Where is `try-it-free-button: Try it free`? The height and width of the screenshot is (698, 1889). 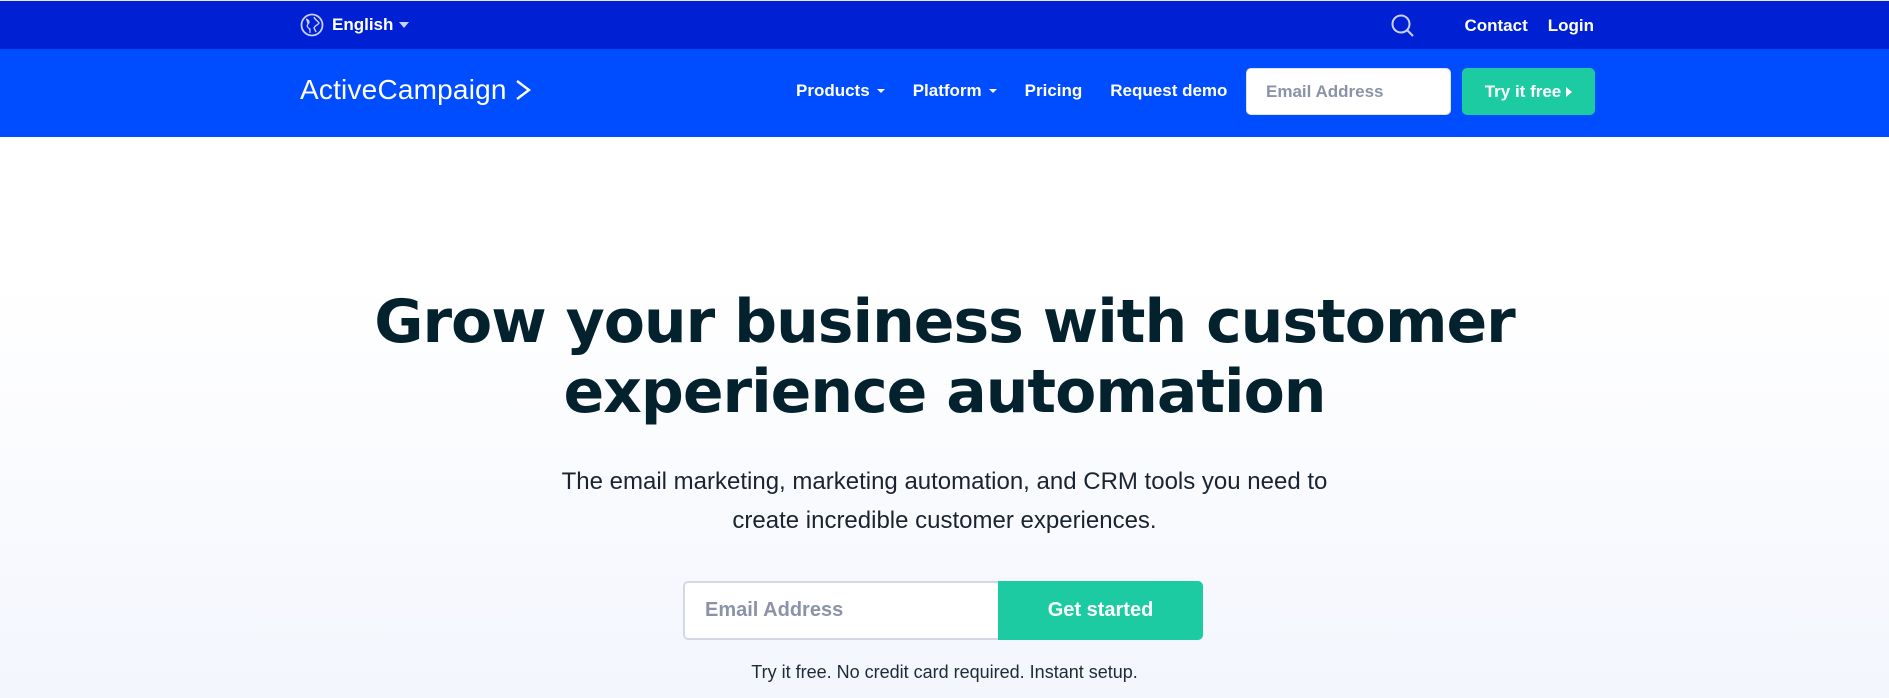 try-it-free-button: Try it free is located at coordinates (1528, 91).